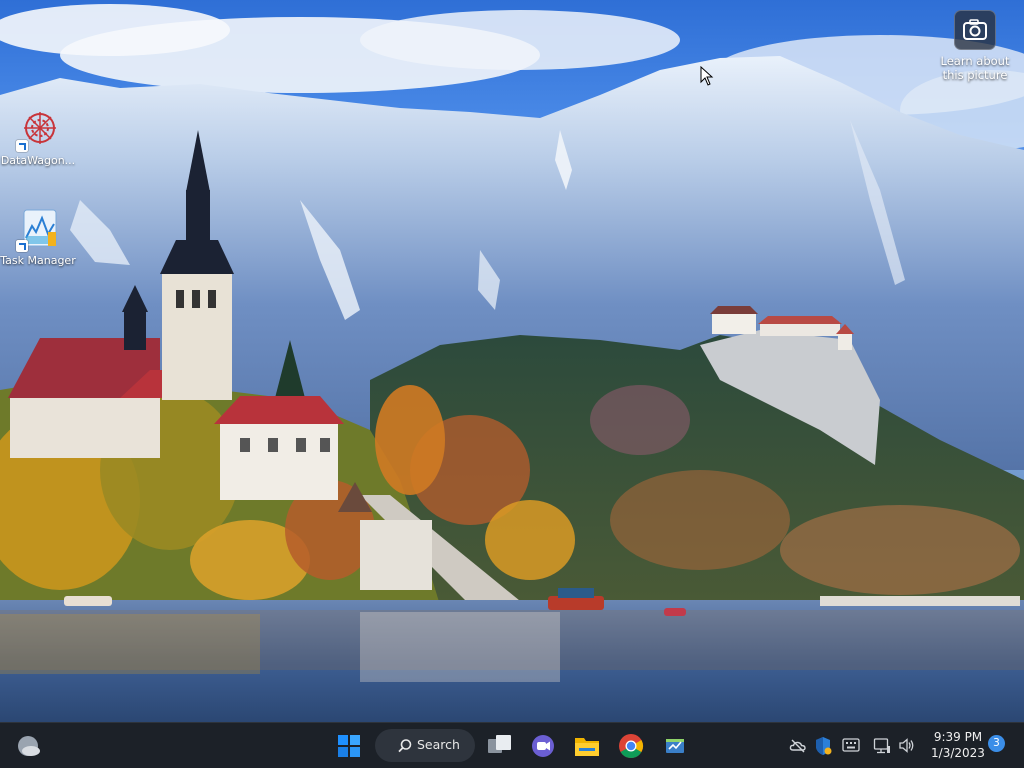 This screenshot has width=1024, height=768. Describe the element at coordinates (958, 737) in the screenshot. I see `clock-time: 9:39 PM` at that location.